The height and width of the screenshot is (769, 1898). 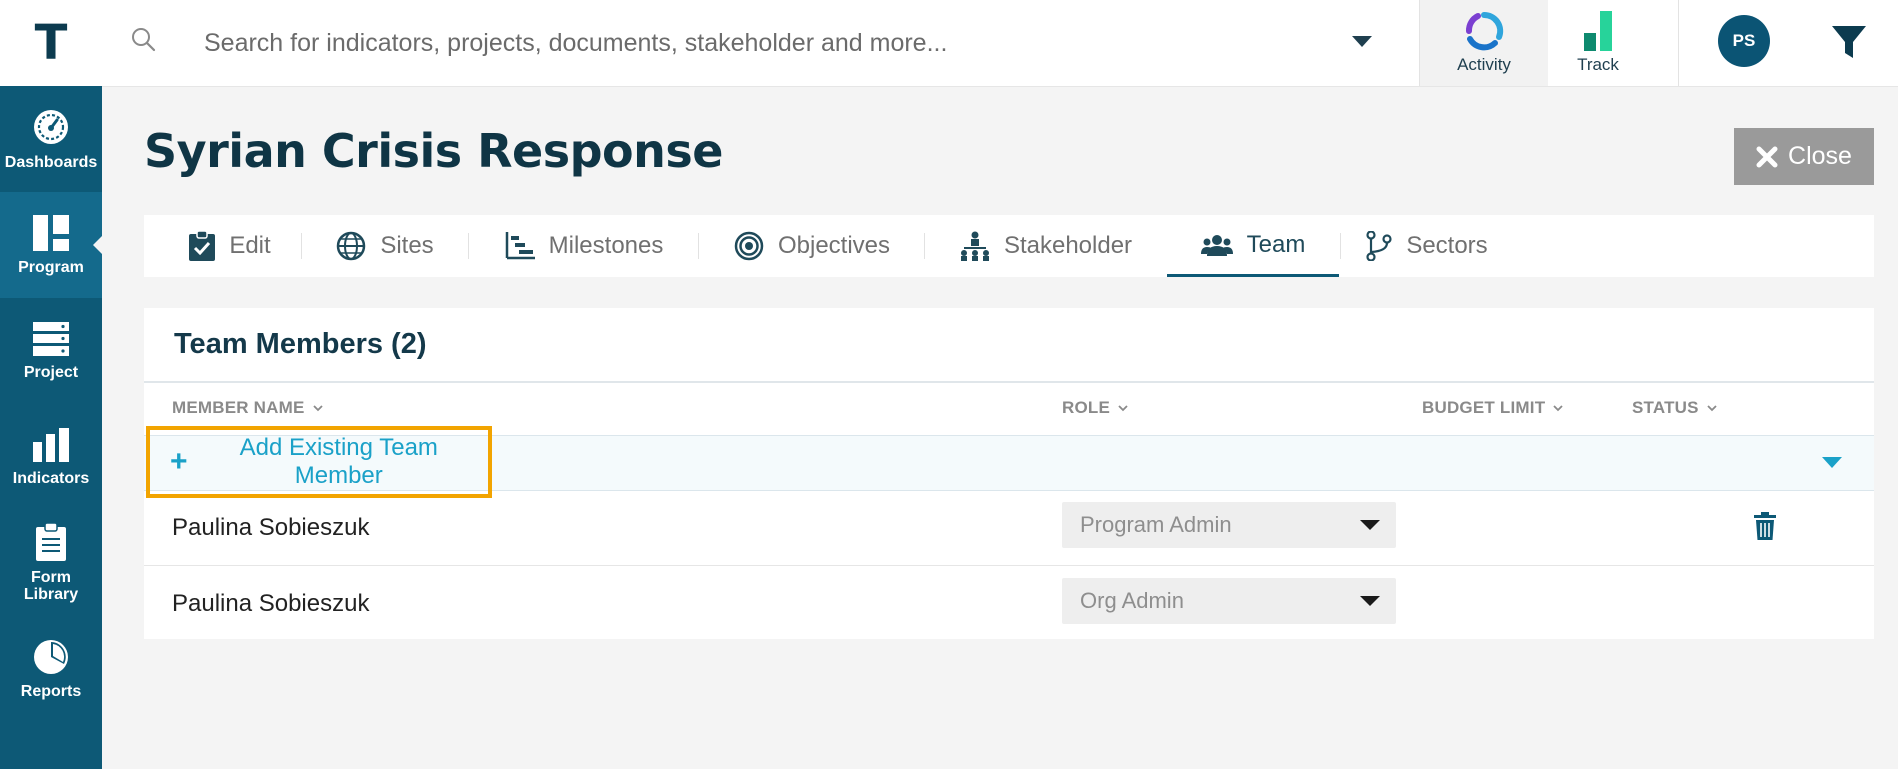 I want to click on sidebar-item-label: Form Library, so click(x=51, y=586).